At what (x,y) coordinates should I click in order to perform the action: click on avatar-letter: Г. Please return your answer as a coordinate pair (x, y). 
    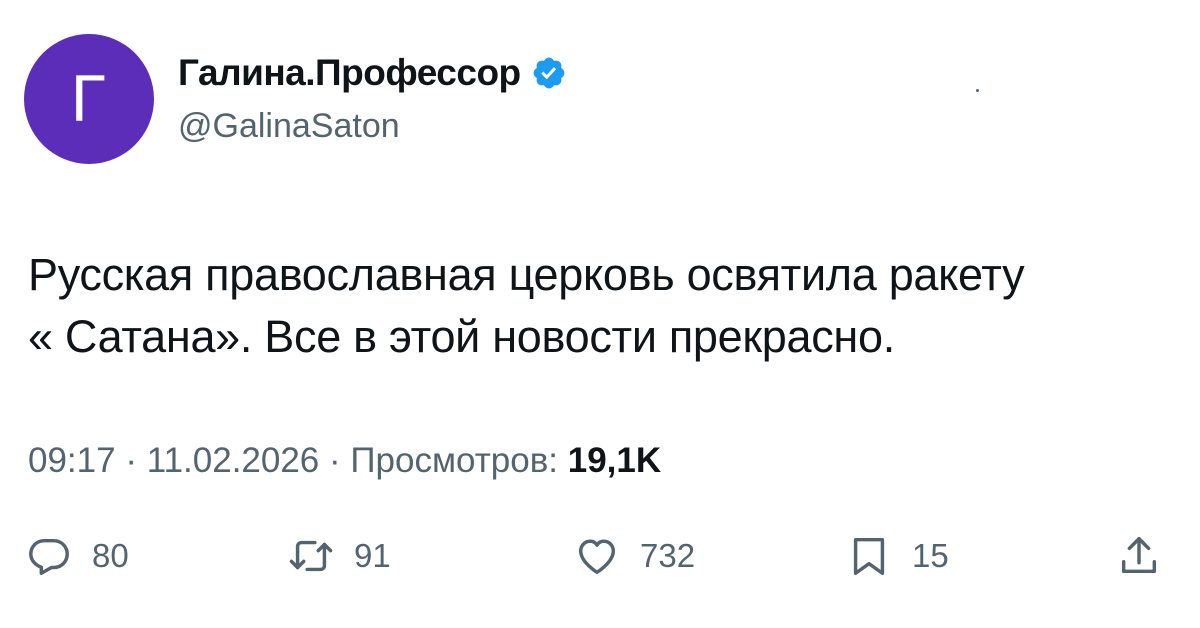
    Looking at the image, I should click on (89, 99).